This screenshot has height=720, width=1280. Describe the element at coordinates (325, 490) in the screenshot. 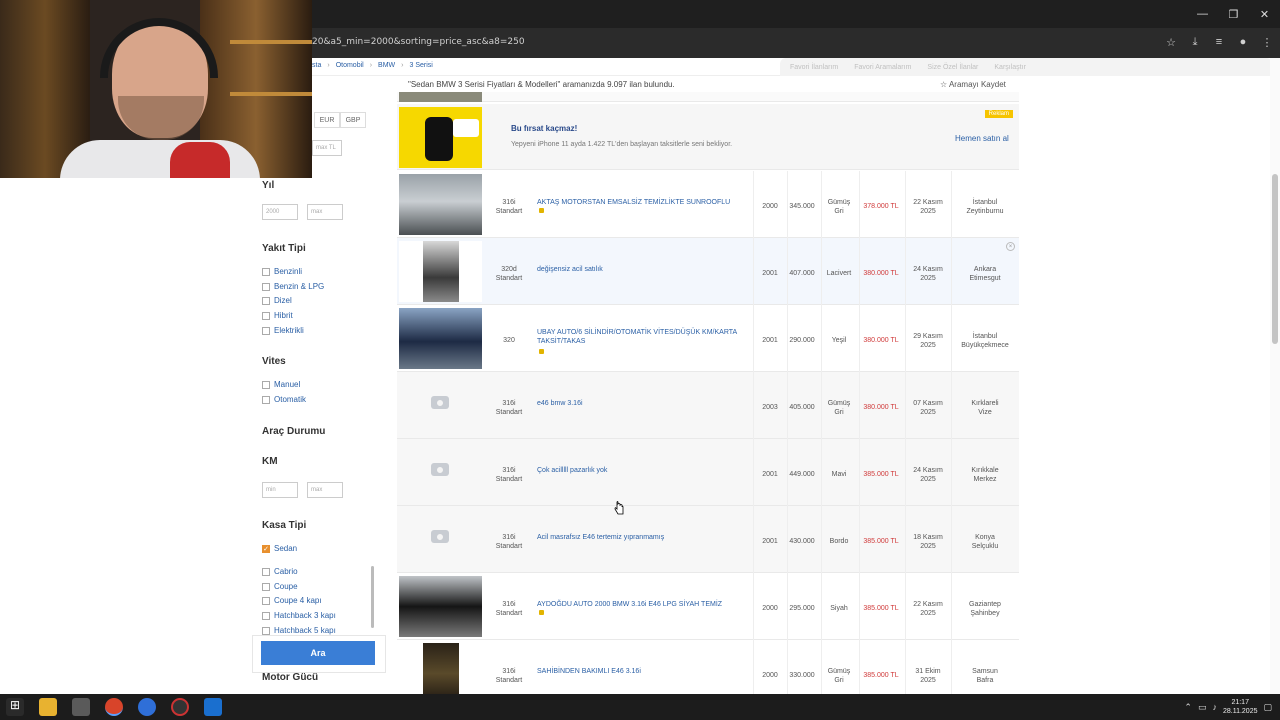

I see `km-max-input: max` at that location.